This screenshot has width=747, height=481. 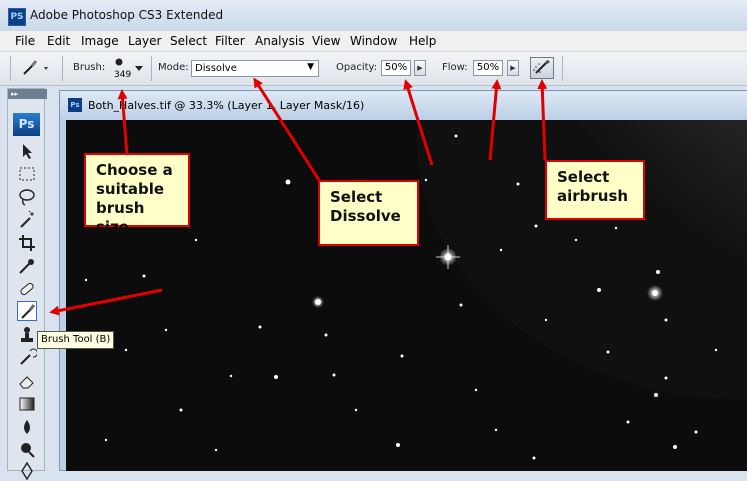 I want to click on menu-image: Image, so click(x=100, y=41).